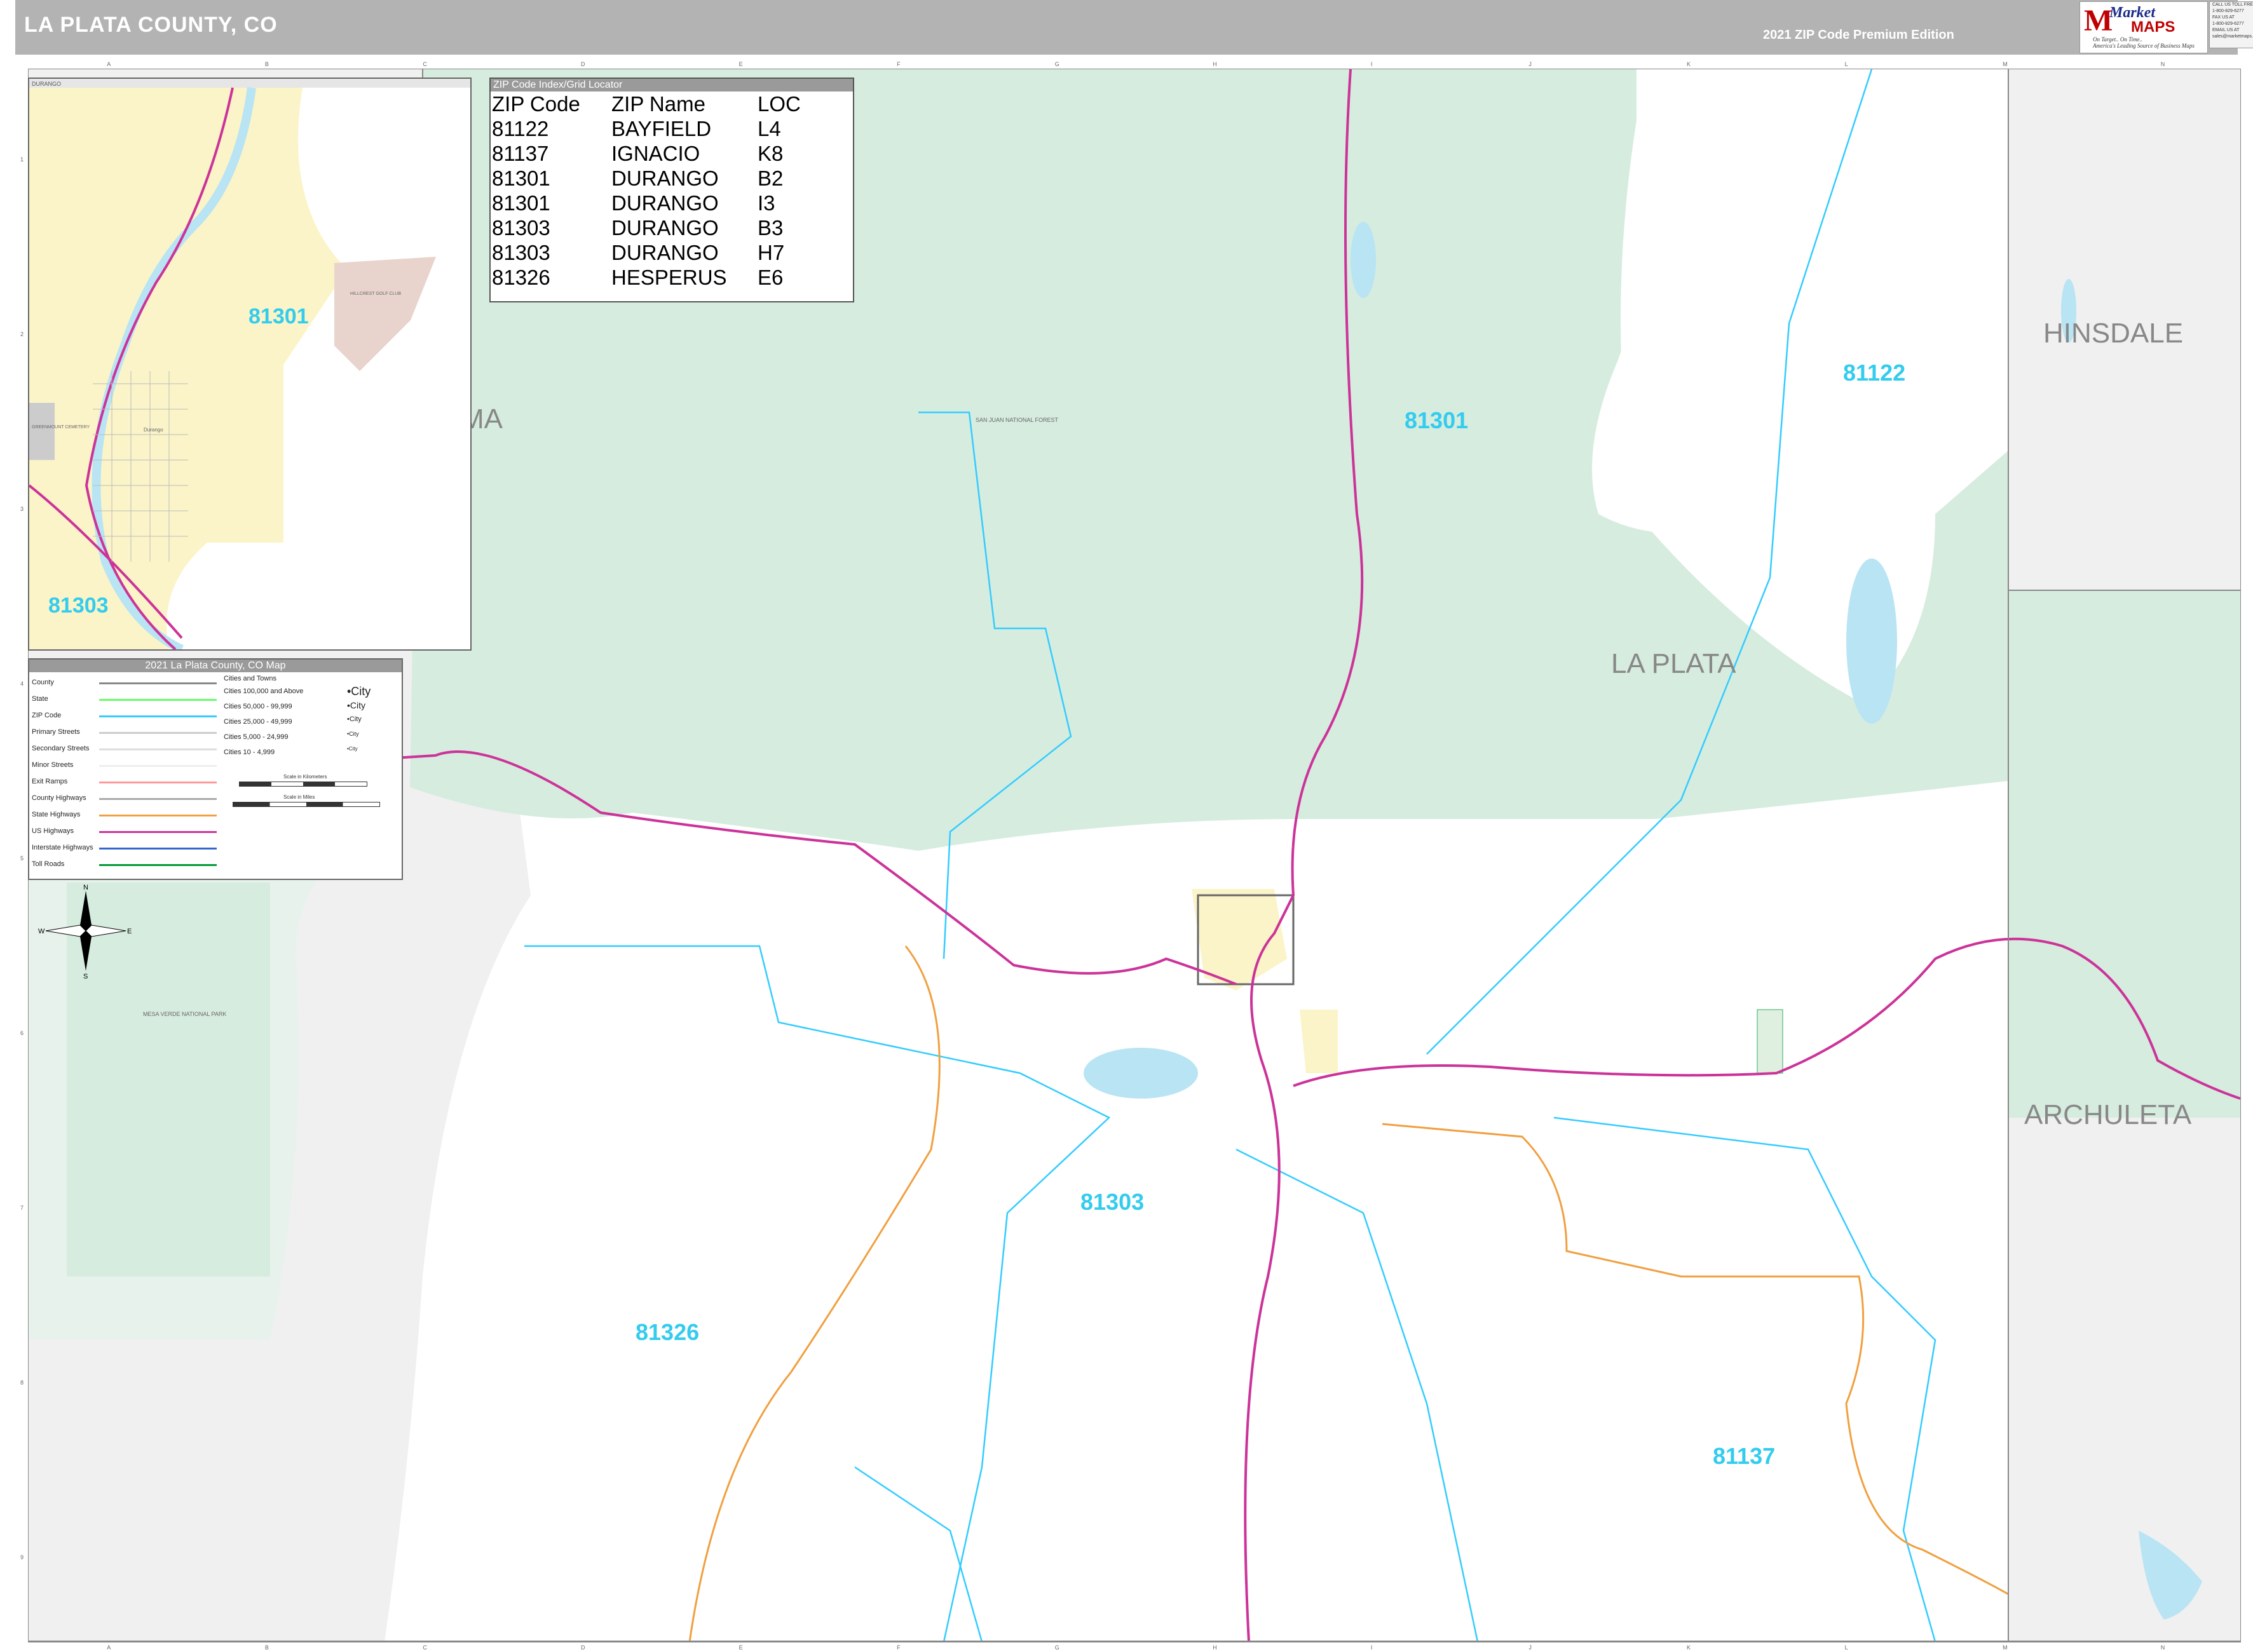 The image size is (2253, 1652). I want to click on inset-title-bar, so click(249, 83).